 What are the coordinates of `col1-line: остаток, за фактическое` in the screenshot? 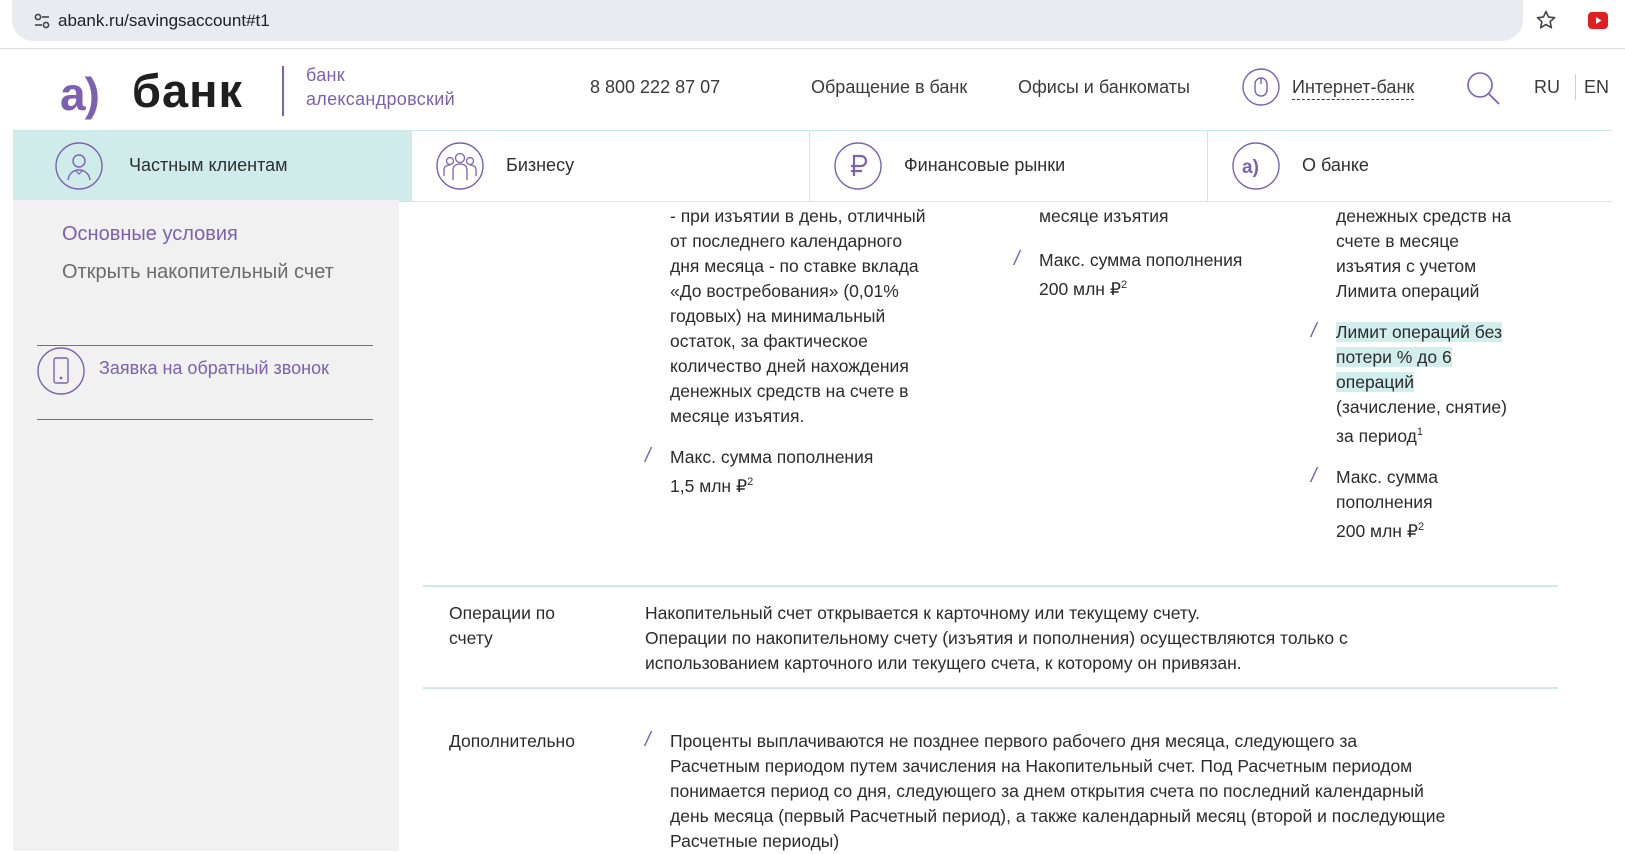 It's located at (769, 341).